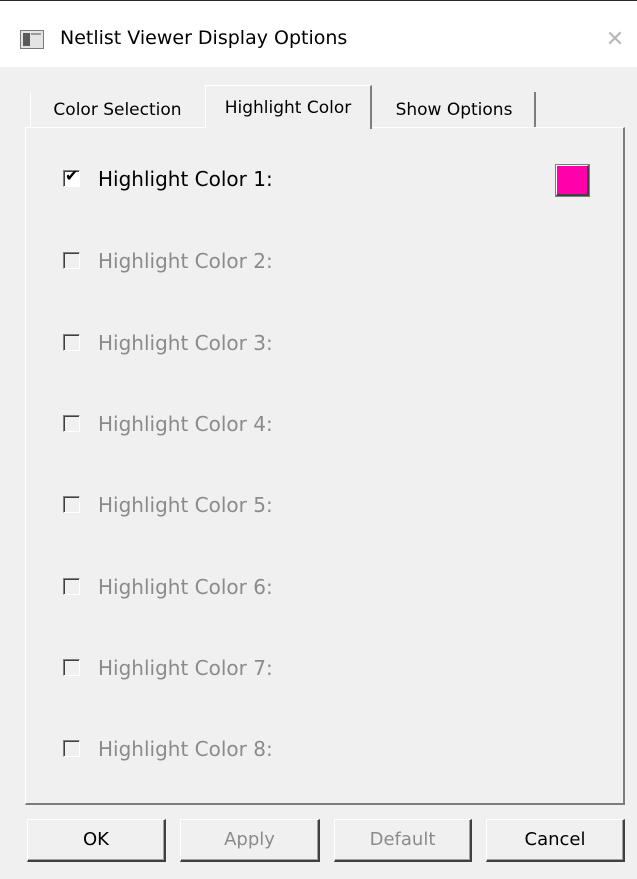 The height and width of the screenshot is (879, 637). Describe the element at coordinates (313, 750) in the screenshot. I see `highlight-color-8-row: Highlight Color 8:` at that location.